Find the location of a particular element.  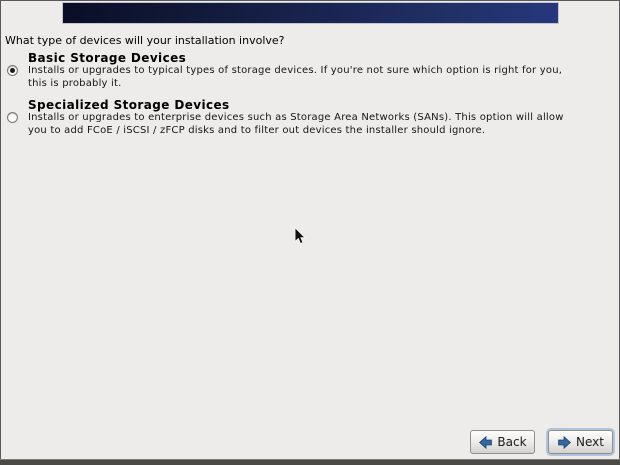

next-button: Next is located at coordinates (580, 442).